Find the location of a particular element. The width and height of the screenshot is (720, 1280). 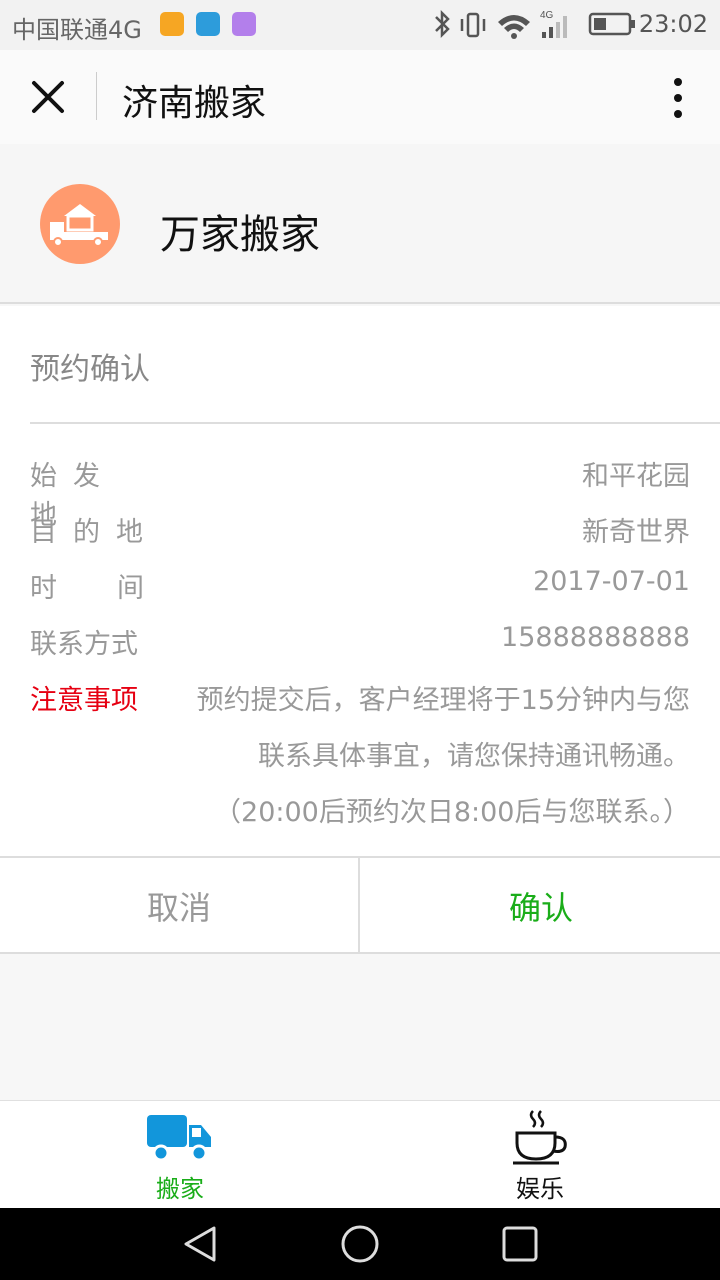

destination-row: 目的地 新奇世界 is located at coordinates (360, 530).